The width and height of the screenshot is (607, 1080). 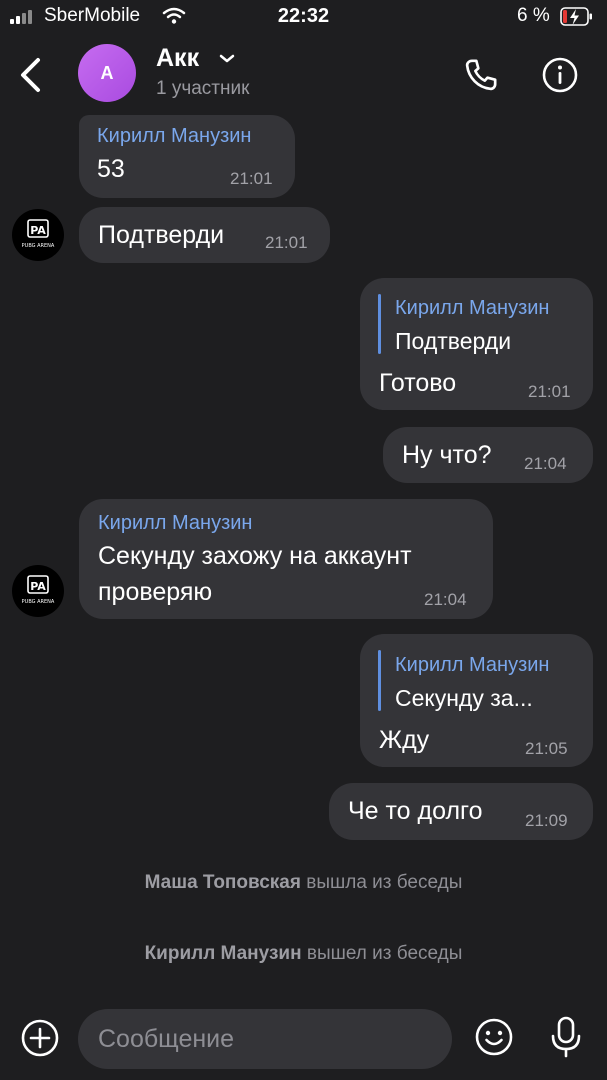 I want to click on message-bubble: Подтверди 21:01, so click(x=204, y=235).